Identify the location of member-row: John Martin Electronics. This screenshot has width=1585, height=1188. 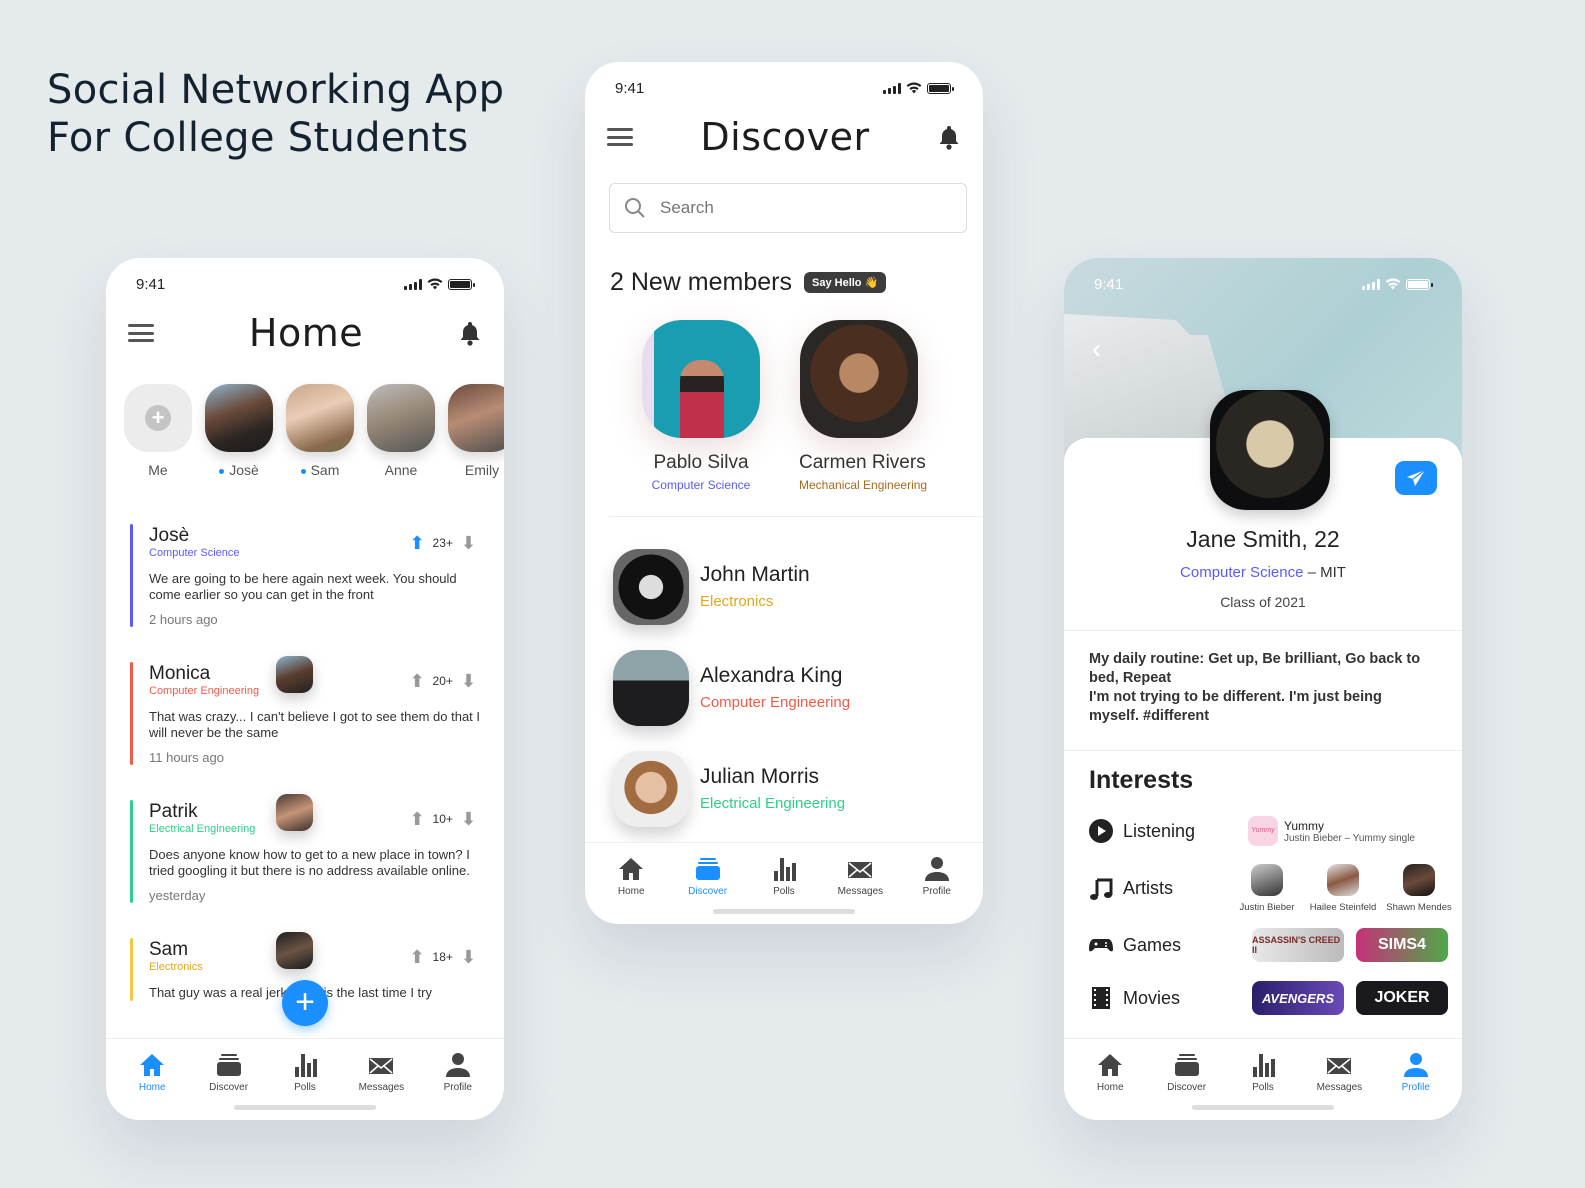
(731, 586).